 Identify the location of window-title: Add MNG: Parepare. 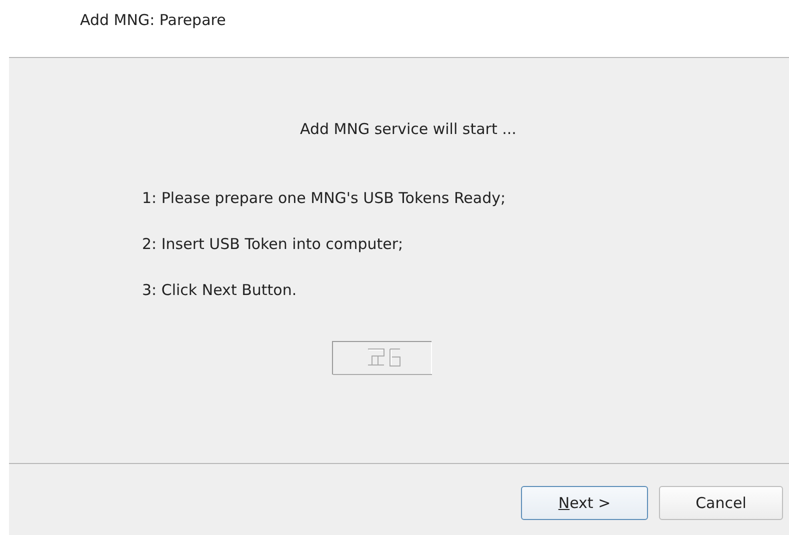
(153, 19).